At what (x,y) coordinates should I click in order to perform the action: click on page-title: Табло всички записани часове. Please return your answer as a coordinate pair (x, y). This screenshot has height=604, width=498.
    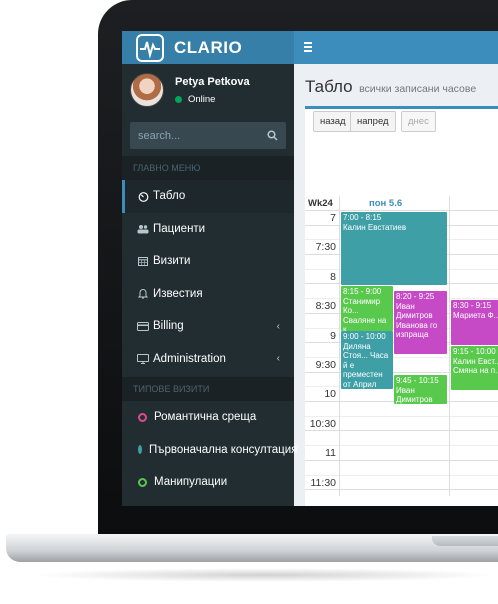
    Looking at the image, I should click on (390, 87).